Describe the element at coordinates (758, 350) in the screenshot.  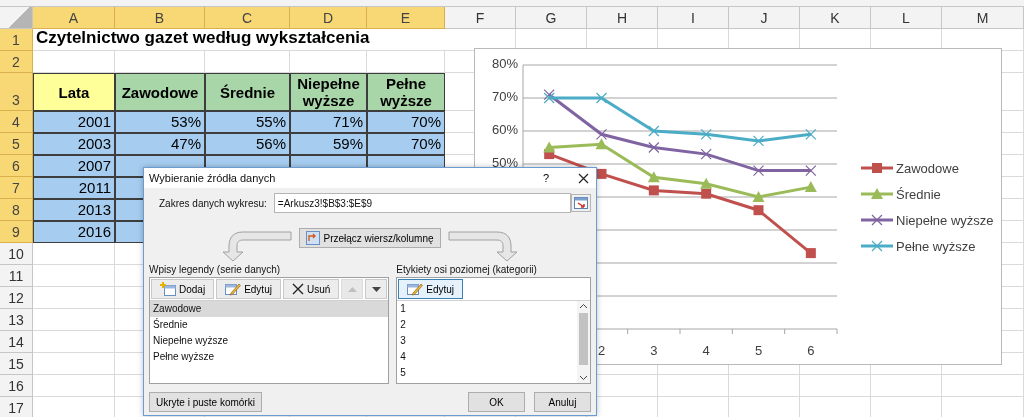
I see `x-tick-label: 5` at that location.